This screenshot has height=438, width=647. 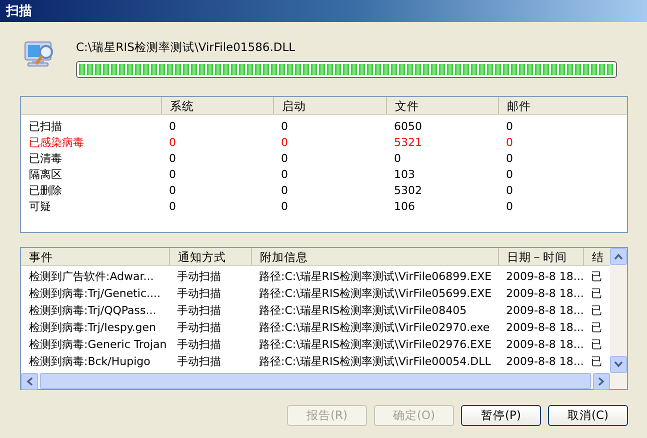 I want to click on dialog-button: 取消(C), so click(x=588, y=415).